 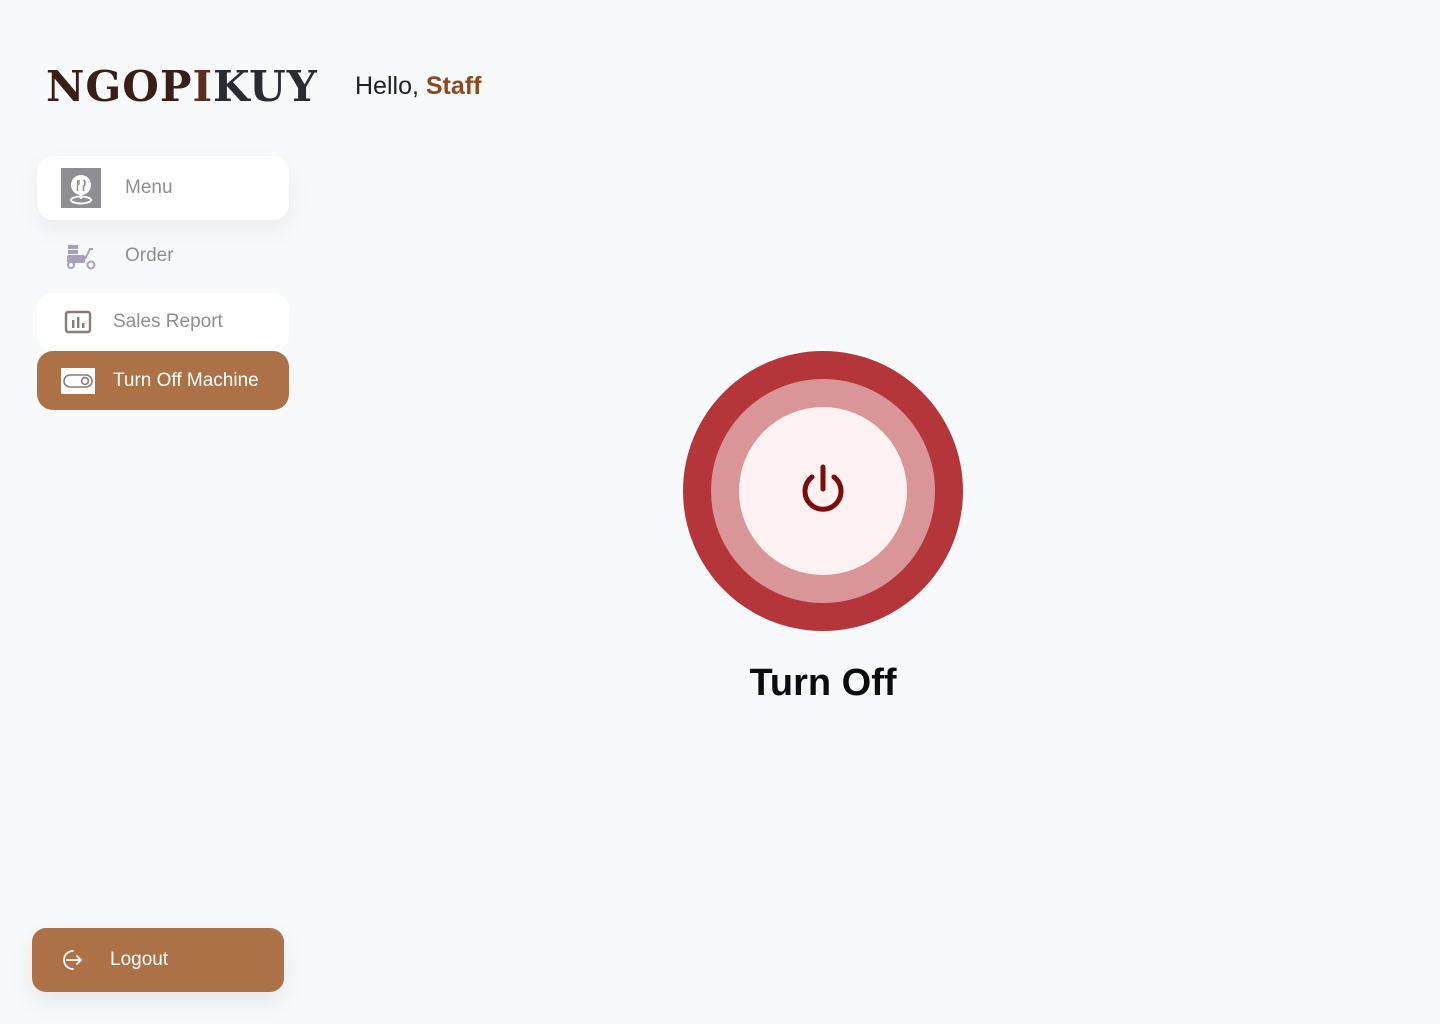 I want to click on greeting: Hello, Staff, so click(x=418, y=86).